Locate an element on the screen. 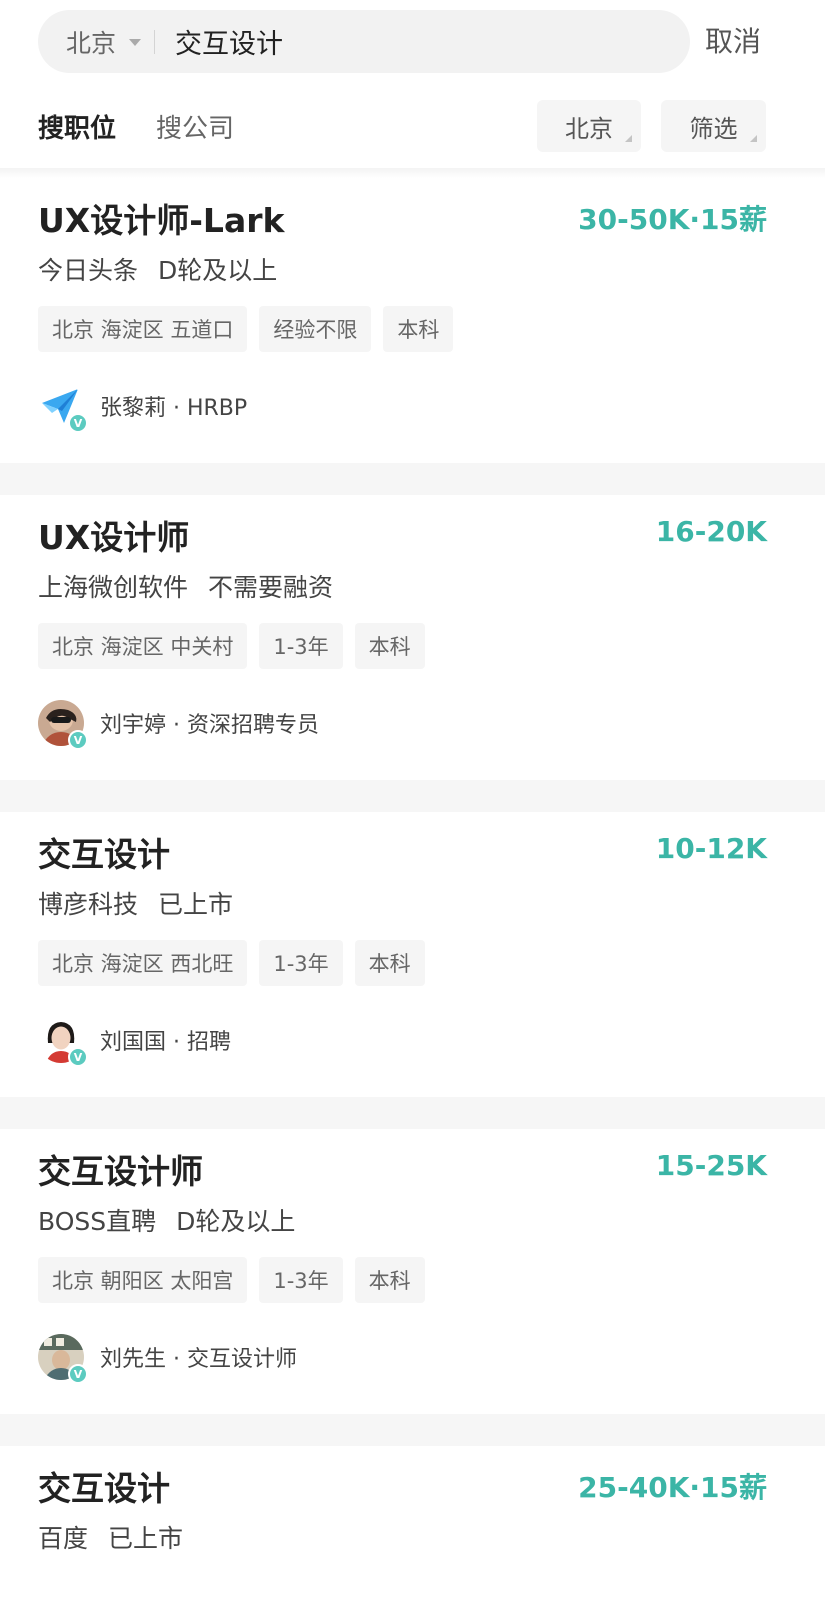 The height and width of the screenshot is (1608, 825). filter-label: 筛选 is located at coordinates (713, 128).